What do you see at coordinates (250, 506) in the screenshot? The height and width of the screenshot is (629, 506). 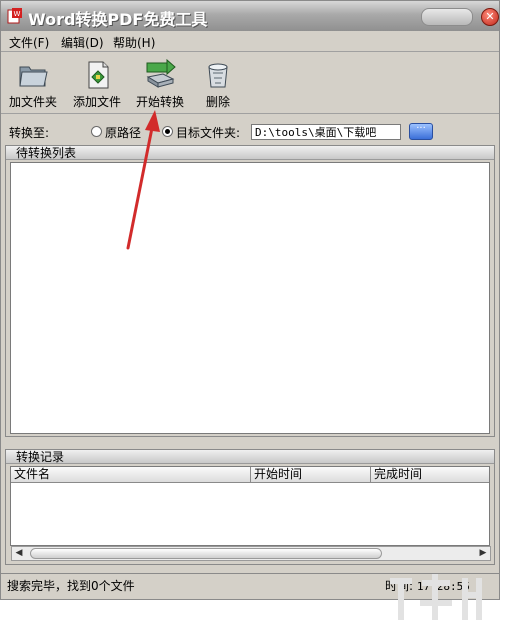 I see `records-table: 文件名 开始时间 完成时间` at bounding box center [250, 506].